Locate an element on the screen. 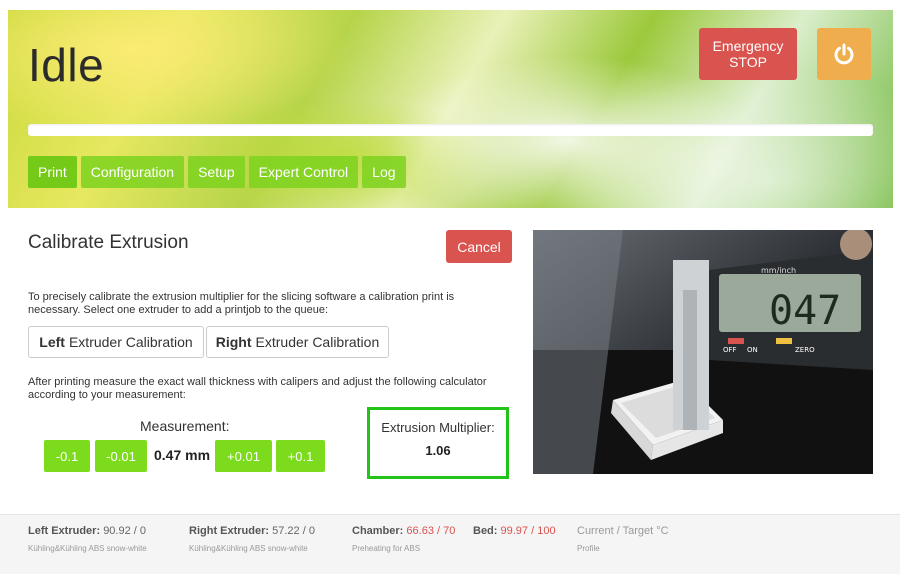  right-extruder-material: Kühling&Kühling ABS snow-white is located at coordinates (248, 548).